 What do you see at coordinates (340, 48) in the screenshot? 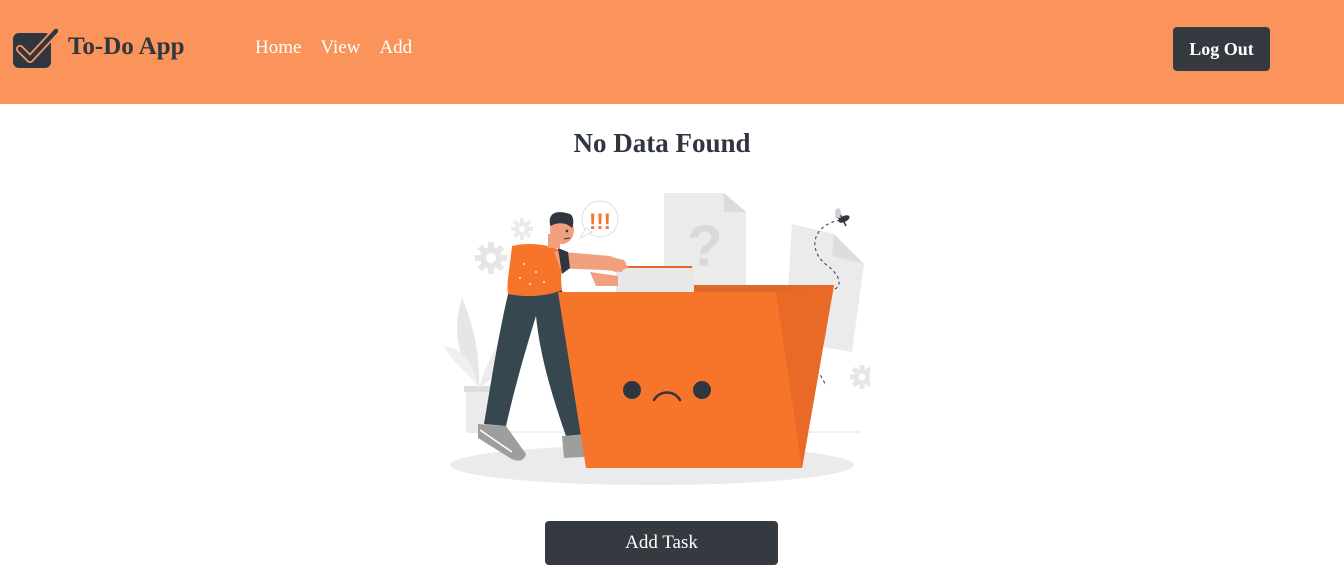
I see `nav-link-view: View` at bounding box center [340, 48].